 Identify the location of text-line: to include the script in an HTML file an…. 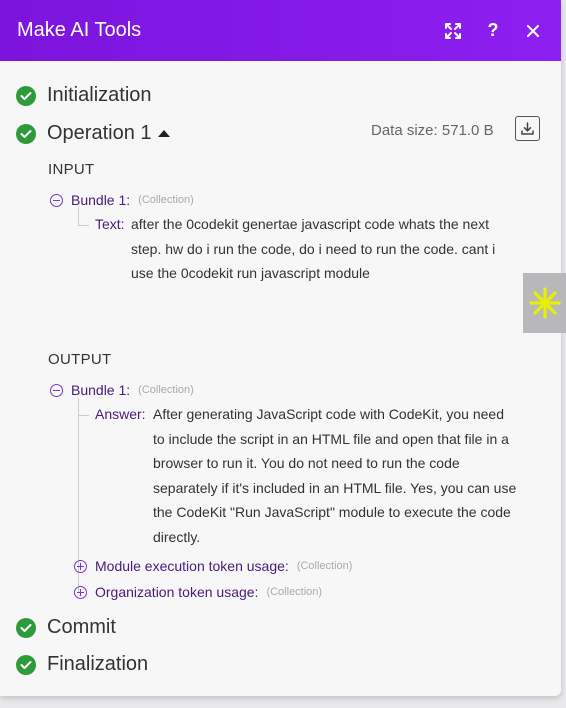
(331, 438).